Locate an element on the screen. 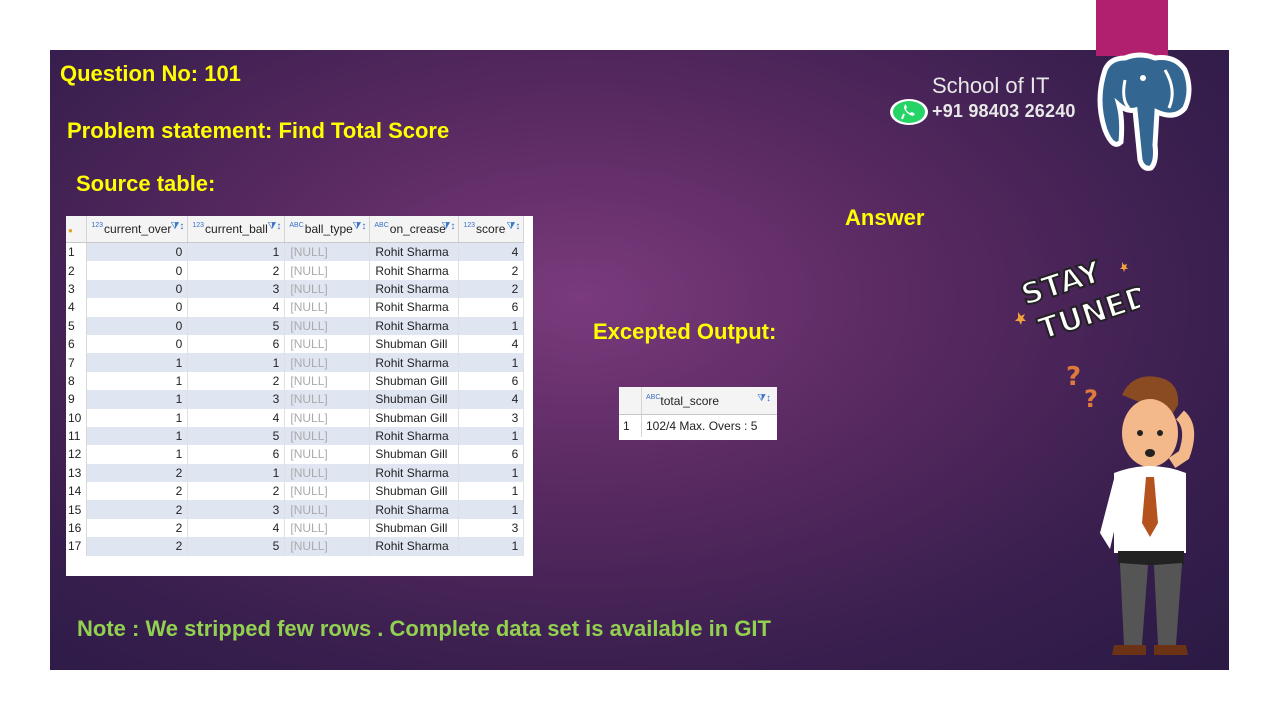  col-ball-type: ABCball_type ⧩↕ is located at coordinates (327, 229).